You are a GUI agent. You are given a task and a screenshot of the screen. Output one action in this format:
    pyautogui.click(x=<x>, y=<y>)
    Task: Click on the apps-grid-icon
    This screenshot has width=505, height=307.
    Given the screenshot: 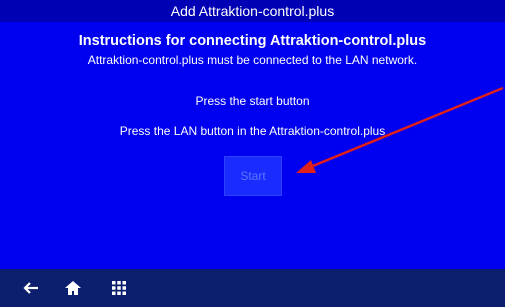 What is the action you would take?
    pyautogui.click(x=119, y=288)
    